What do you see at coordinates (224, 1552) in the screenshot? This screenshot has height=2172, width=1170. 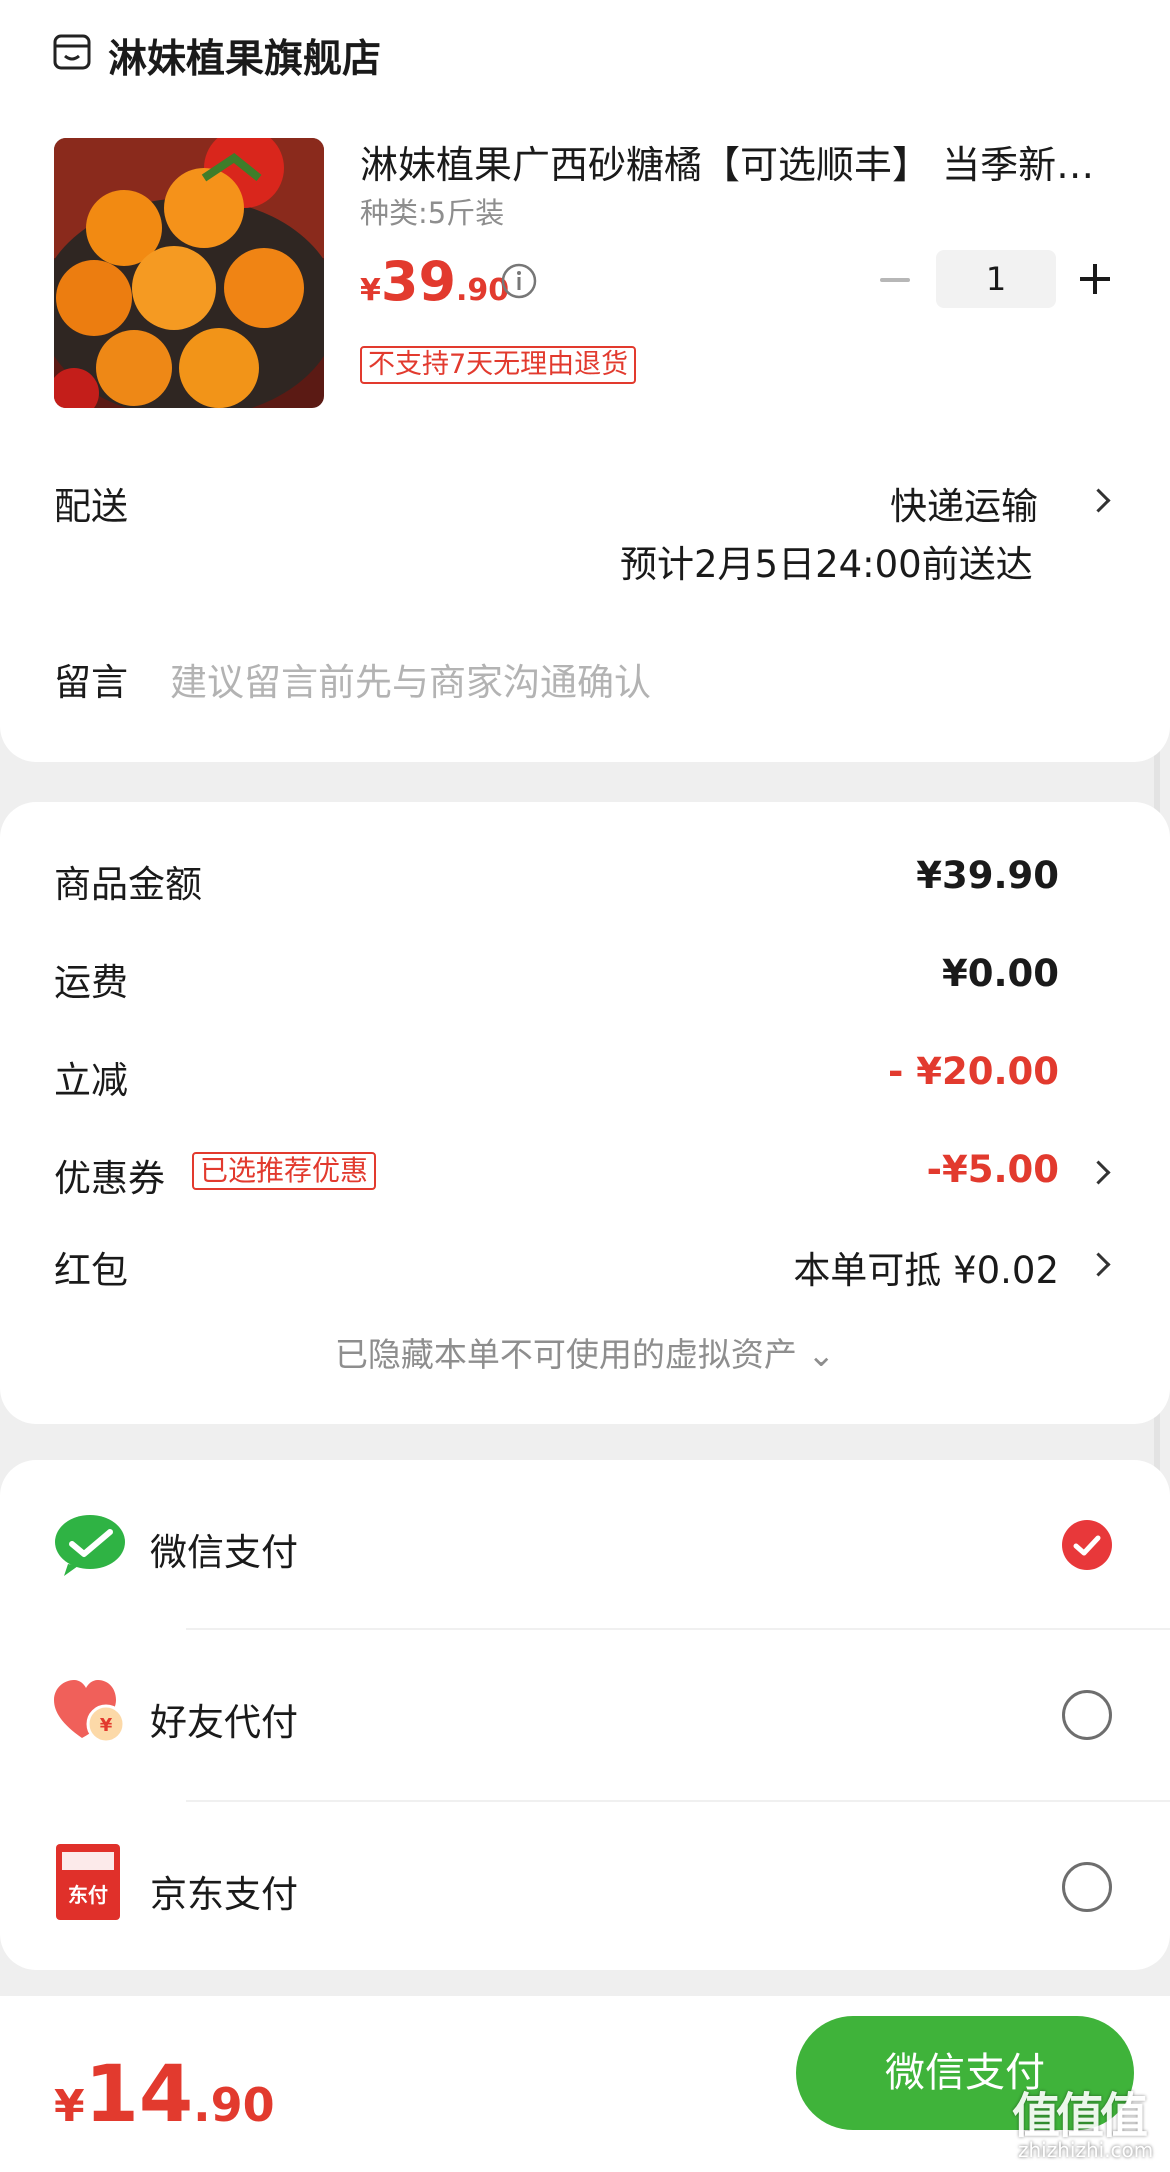 I see `payment-label: 微信支付` at bounding box center [224, 1552].